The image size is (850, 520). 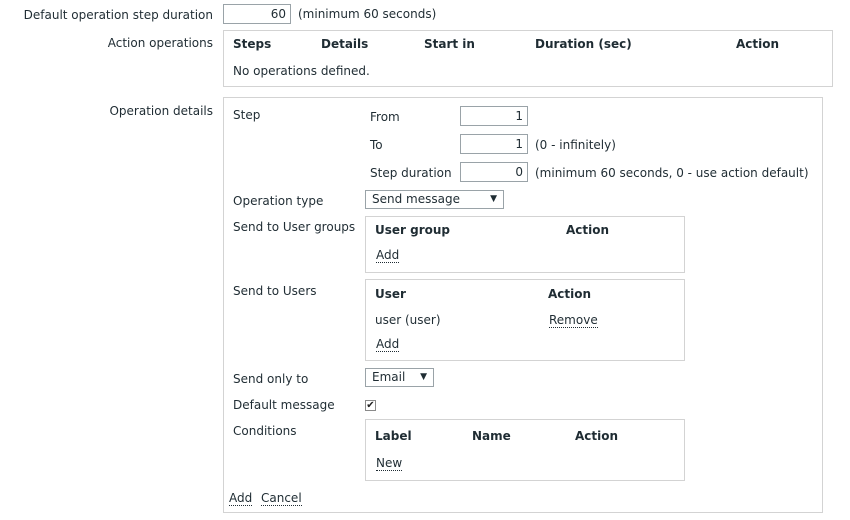 I want to click on default-step-duration-label: Default operation step duration, so click(x=118, y=15).